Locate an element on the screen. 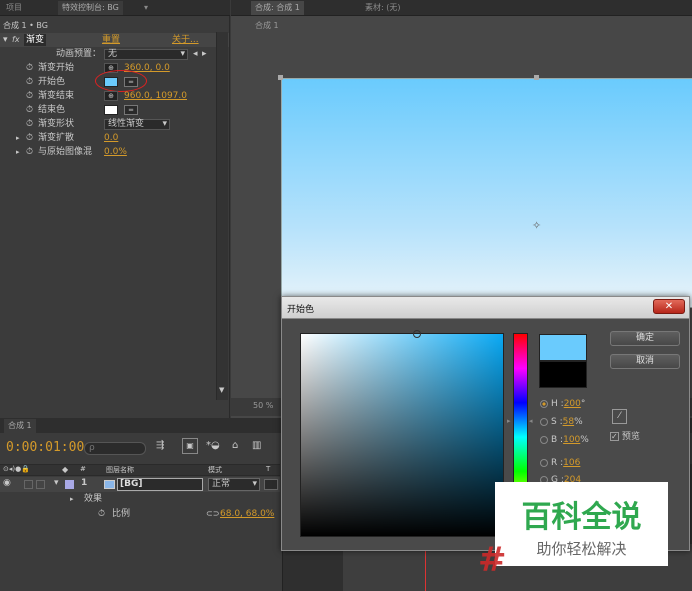  preset-row: 动画预置： 无 ▾ ◂ ▸ is located at coordinates (114, 54).